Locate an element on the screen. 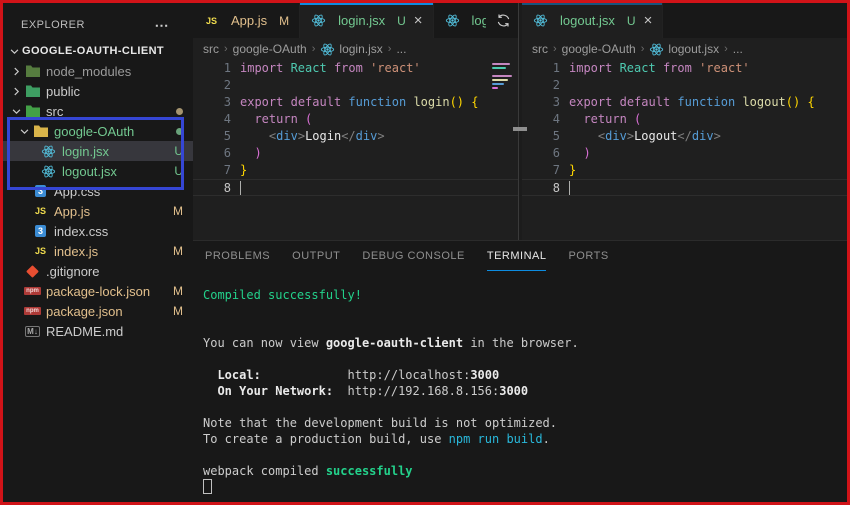 The width and height of the screenshot is (850, 505). tree-item-App.css: 3 App.css is located at coordinates (98, 191).